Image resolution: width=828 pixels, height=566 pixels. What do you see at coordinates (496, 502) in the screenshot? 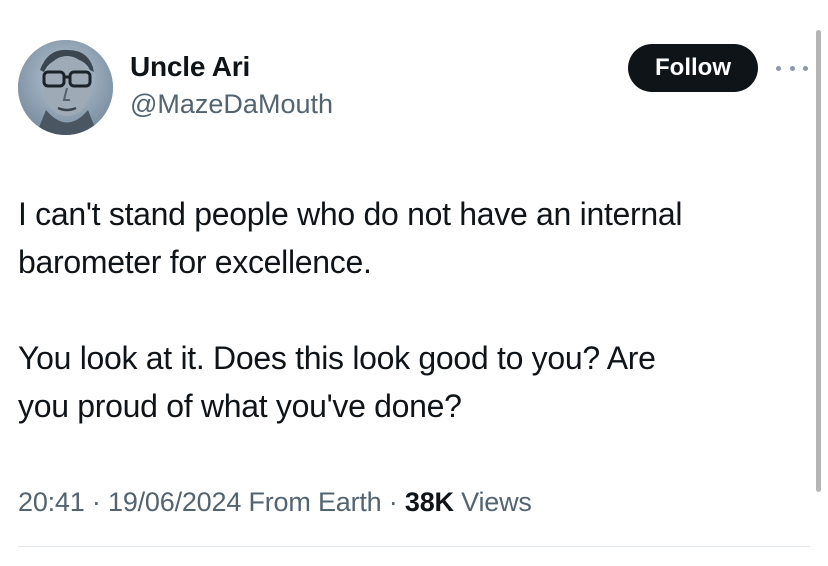
I see `views-label: Views` at bounding box center [496, 502].